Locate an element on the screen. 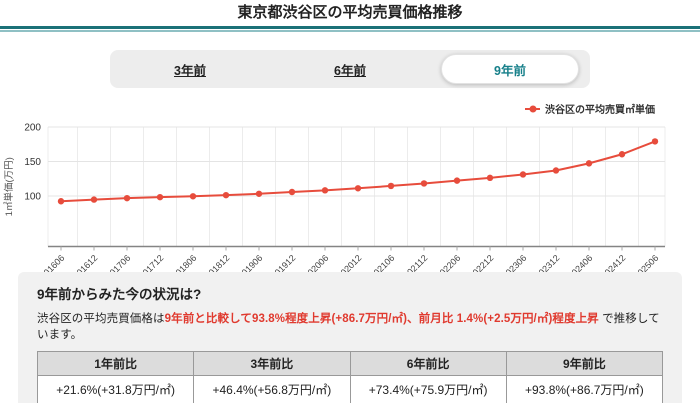  tab-3-years-ago: 3年前 is located at coordinates (190, 69).